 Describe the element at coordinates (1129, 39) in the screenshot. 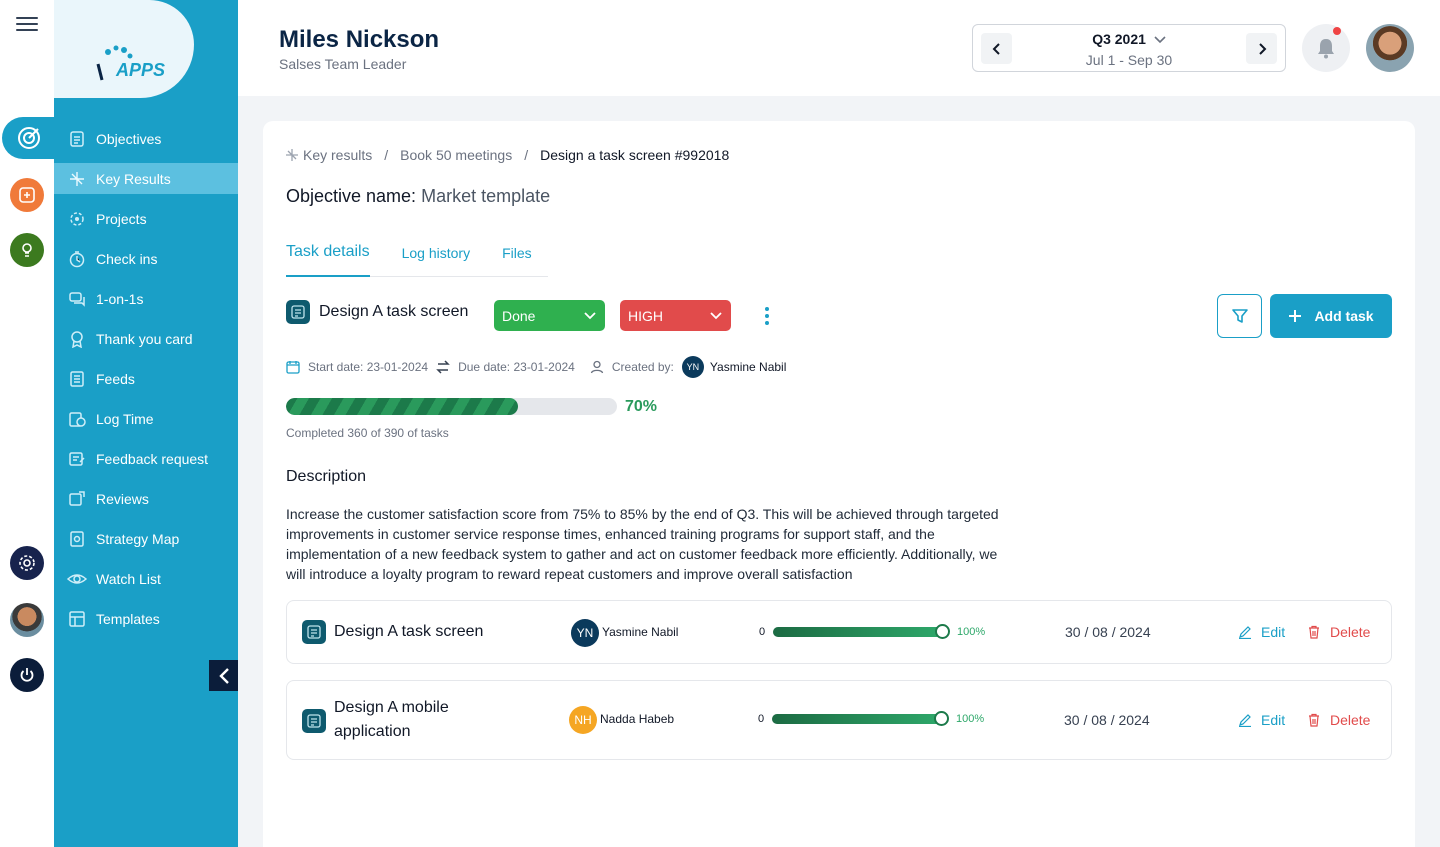

I see `quarter-dropdown: Q3 2021` at that location.